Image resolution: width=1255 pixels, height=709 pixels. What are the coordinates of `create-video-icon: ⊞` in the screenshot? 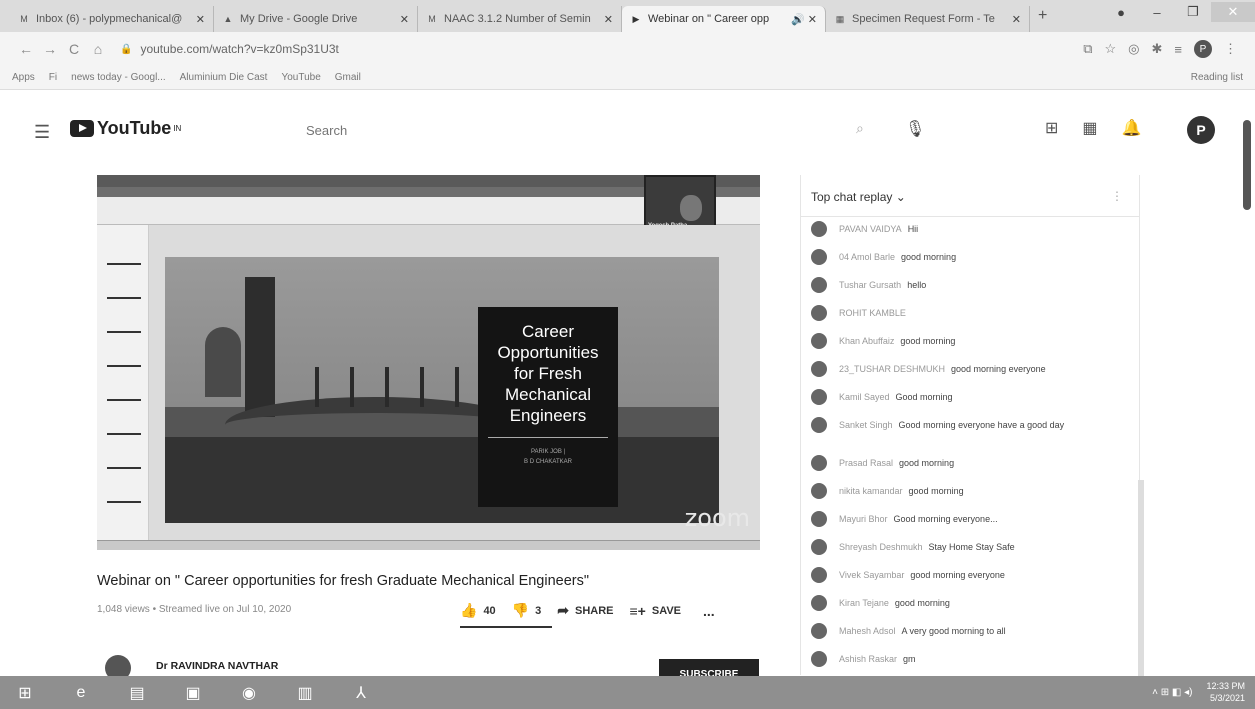 It's located at (1051, 128).